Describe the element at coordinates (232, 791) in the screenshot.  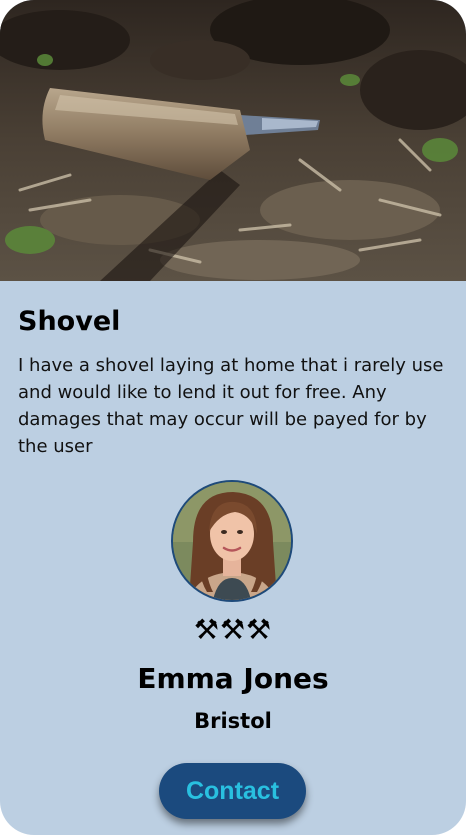
I see `contact-button: Contact` at that location.